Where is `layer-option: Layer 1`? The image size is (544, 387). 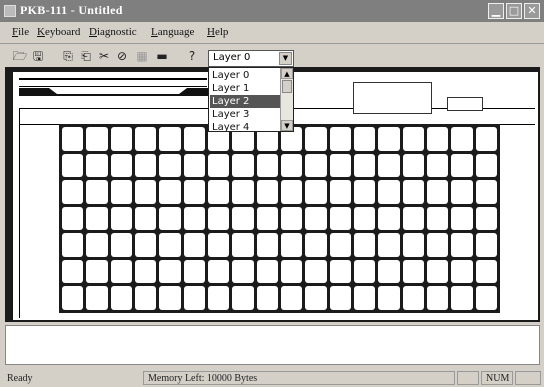 layer-option: Layer 1 is located at coordinates (246, 88).